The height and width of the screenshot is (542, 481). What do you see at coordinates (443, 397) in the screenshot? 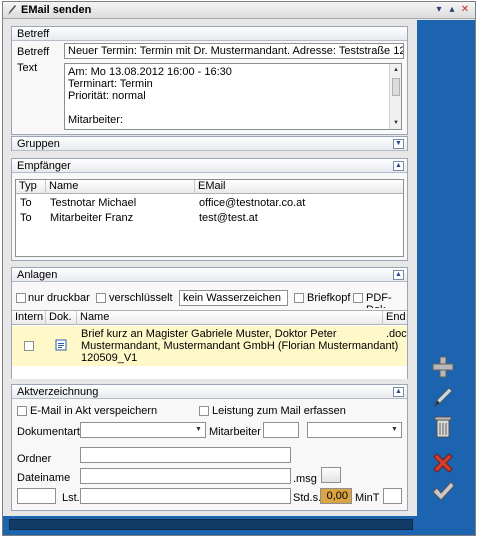
I see `edit-pen-icon` at bounding box center [443, 397].